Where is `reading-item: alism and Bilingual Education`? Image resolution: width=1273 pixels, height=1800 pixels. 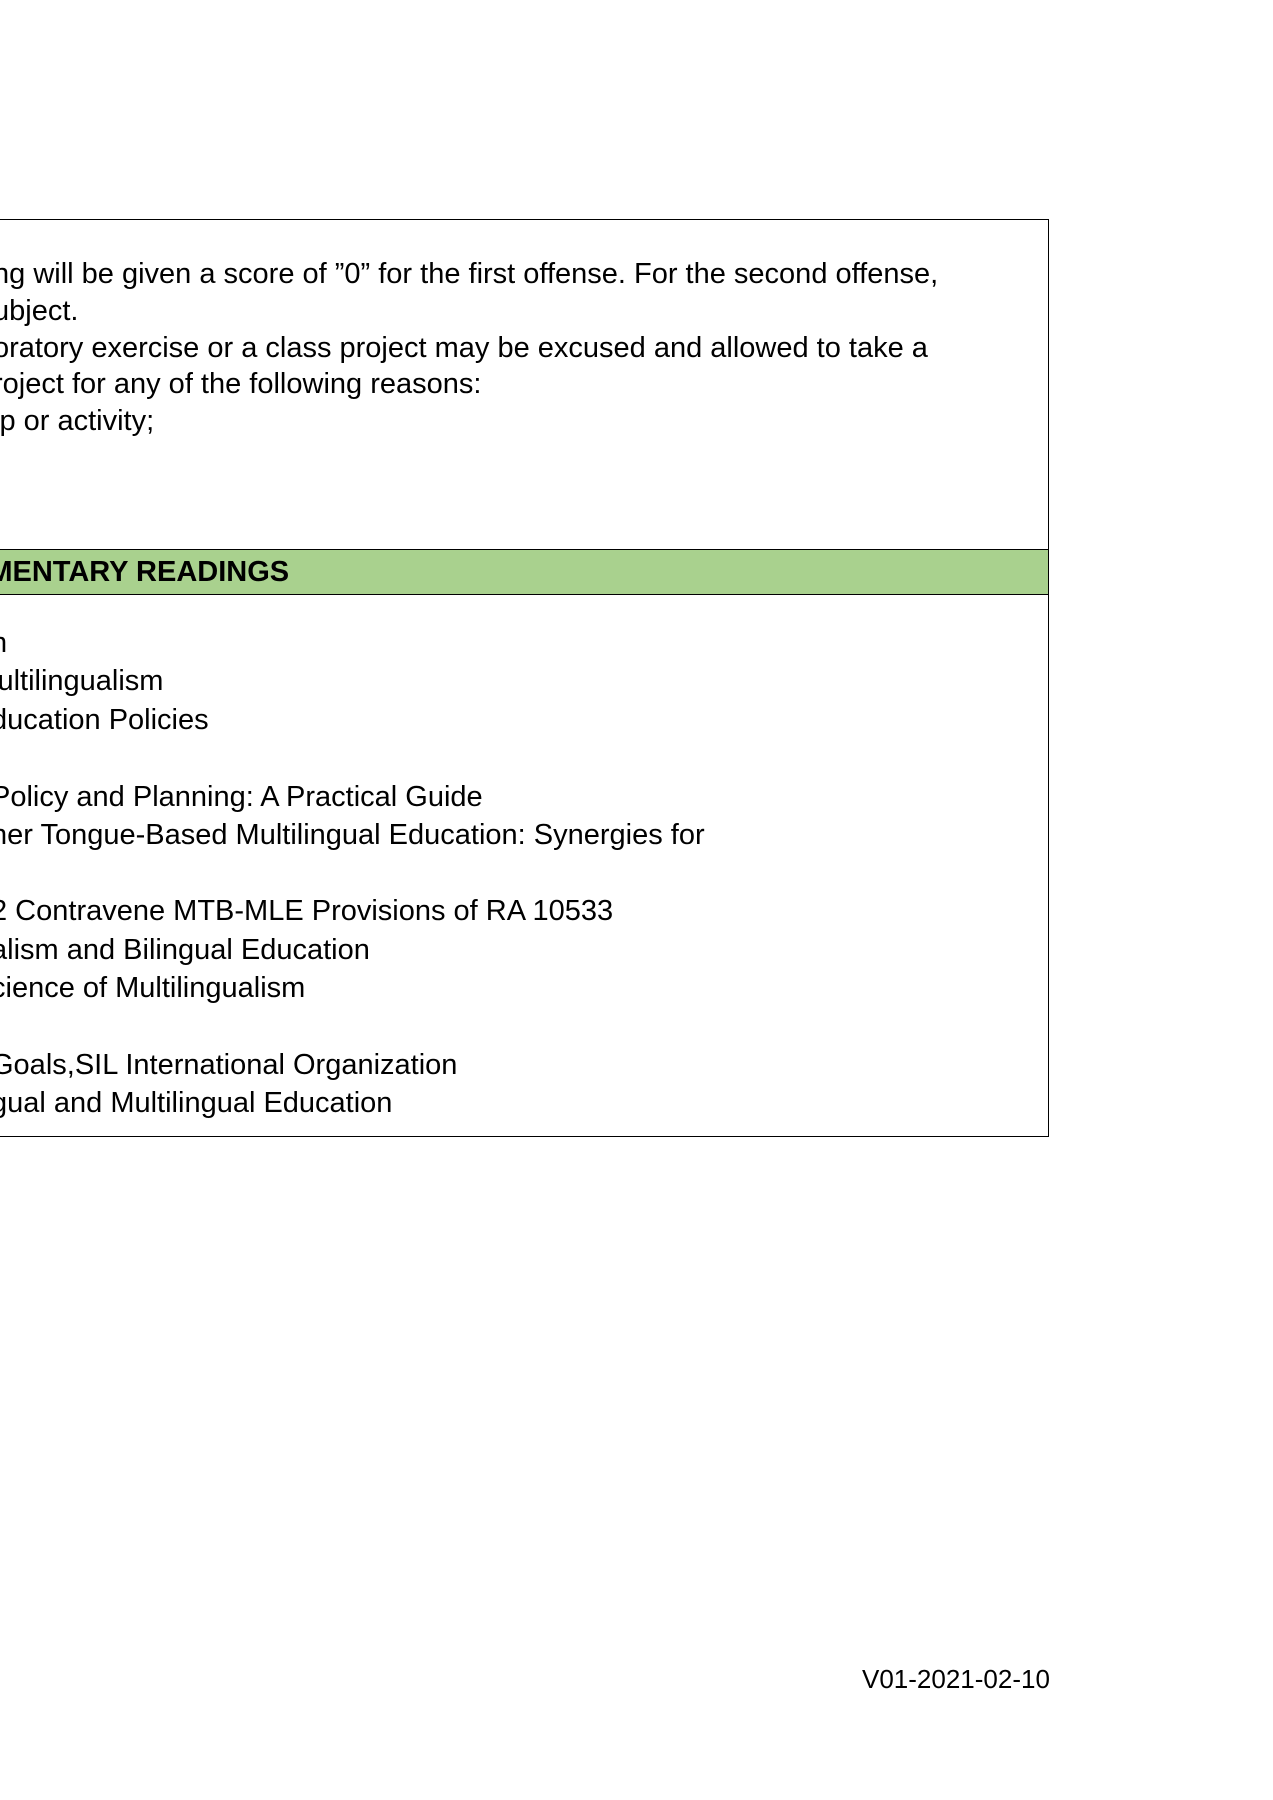 reading-item: alism and Bilingual Education is located at coordinates (185, 950).